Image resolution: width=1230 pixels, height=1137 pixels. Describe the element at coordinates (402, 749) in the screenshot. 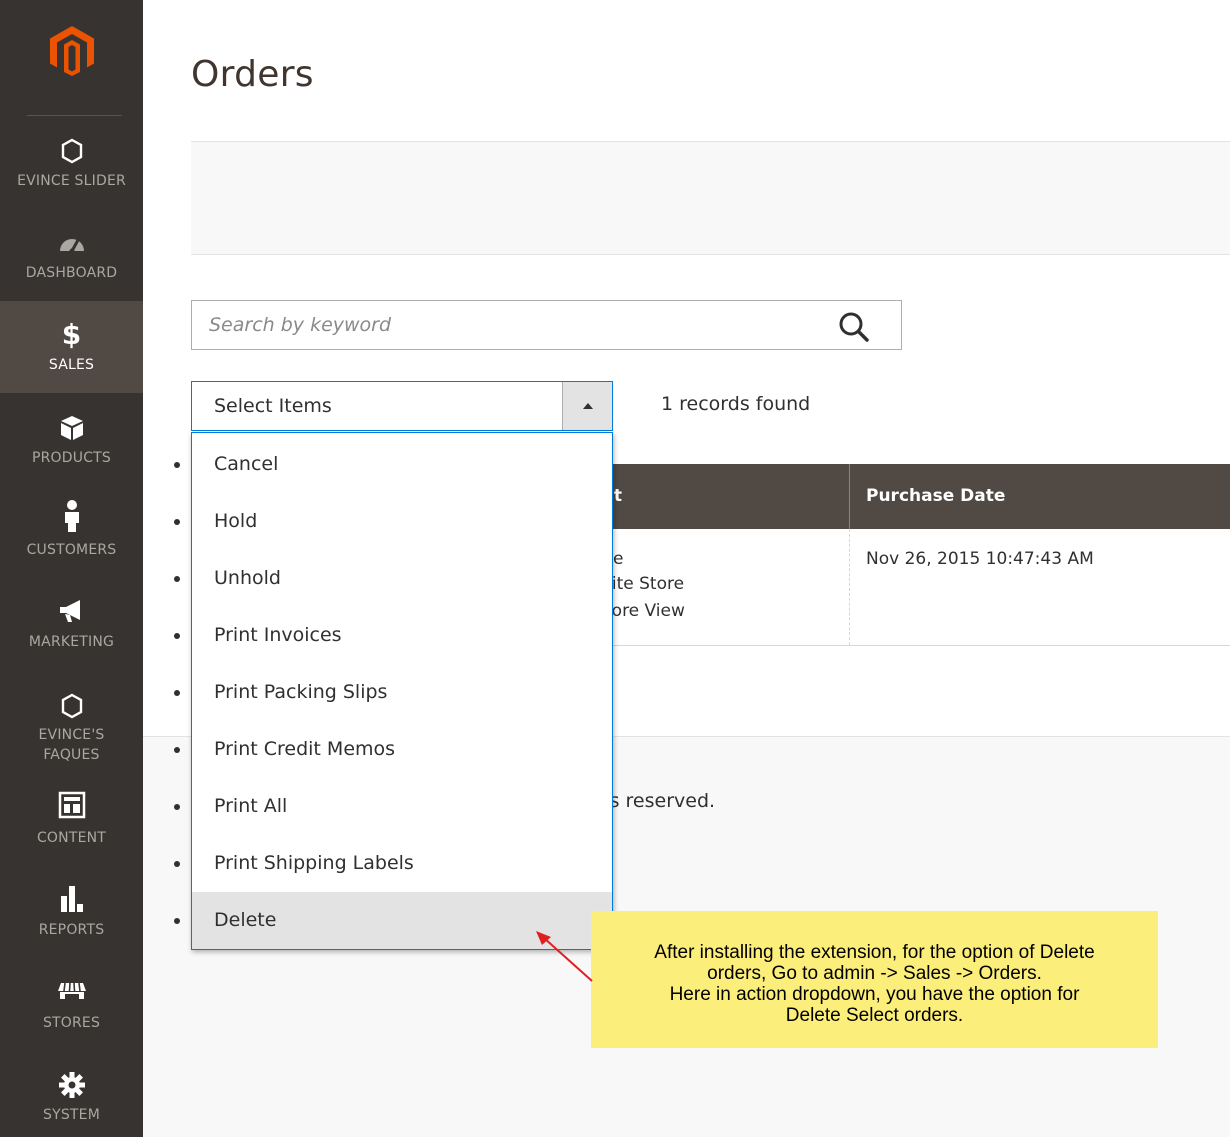

I see `action-option-print-credit-memos: Print Credit Memos` at that location.